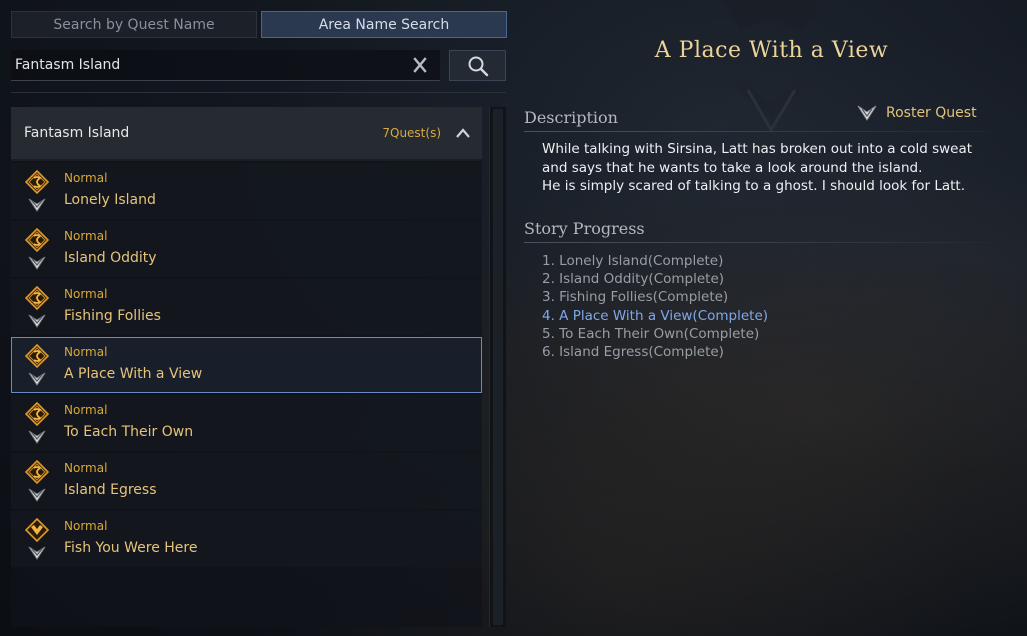  Describe the element at coordinates (131, 548) in the screenshot. I see `quest-name: Fish You Were Here` at that location.